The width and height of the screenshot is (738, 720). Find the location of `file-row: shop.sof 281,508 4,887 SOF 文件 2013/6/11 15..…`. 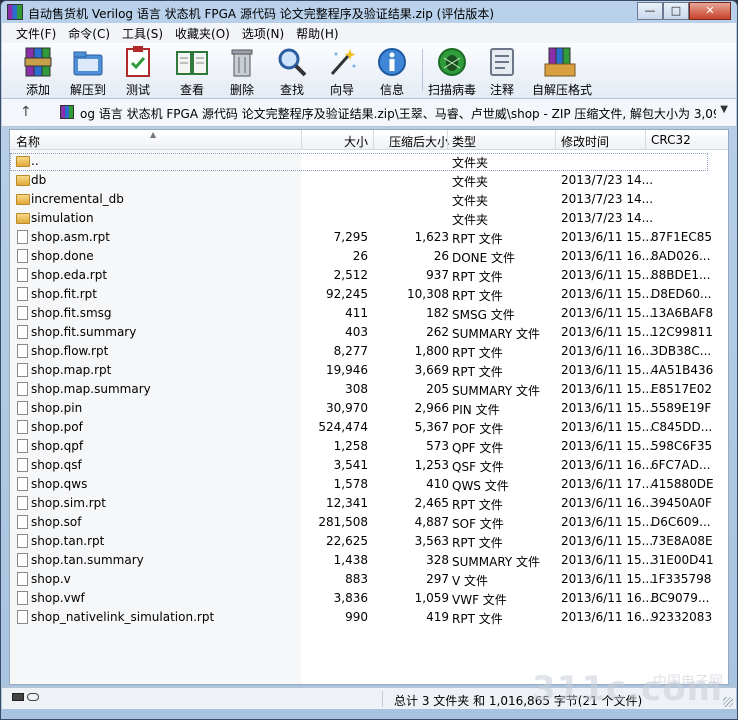

file-row: shop.sof 281,508 4,887 SOF 文件 2013/6/11 15..… is located at coordinates (369, 522).